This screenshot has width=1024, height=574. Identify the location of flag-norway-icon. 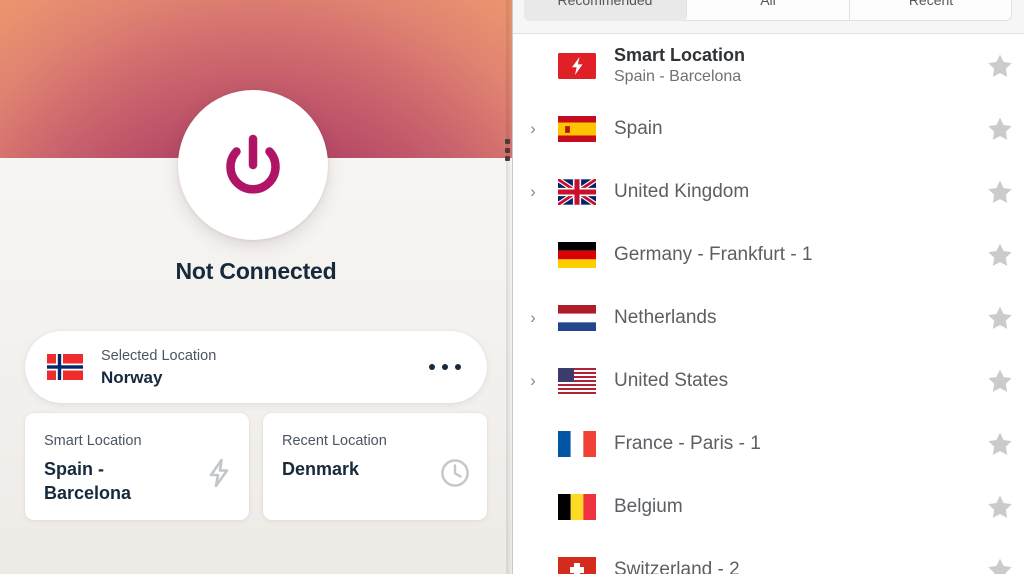
(65, 367).